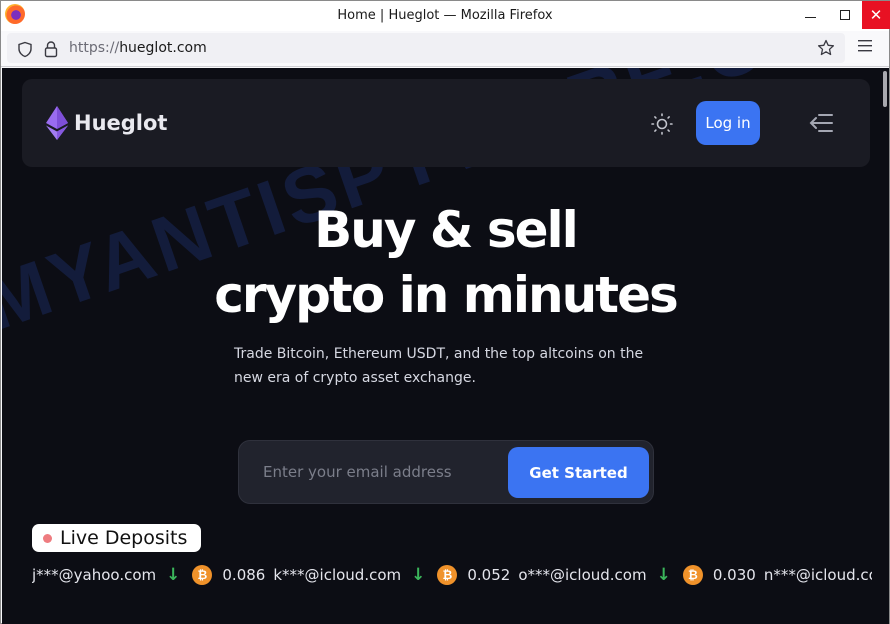  Describe the element at coordinates (163, 48) in the screenshot. I see `url-host: hueglot.com` at that location.